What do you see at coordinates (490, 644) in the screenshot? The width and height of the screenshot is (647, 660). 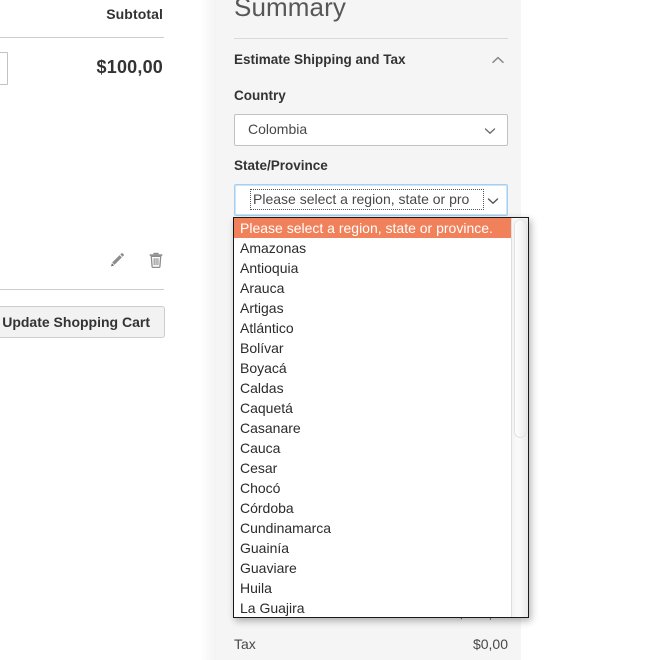 I see `summary-row-value: $0,00` at bounding box center [490, 644].